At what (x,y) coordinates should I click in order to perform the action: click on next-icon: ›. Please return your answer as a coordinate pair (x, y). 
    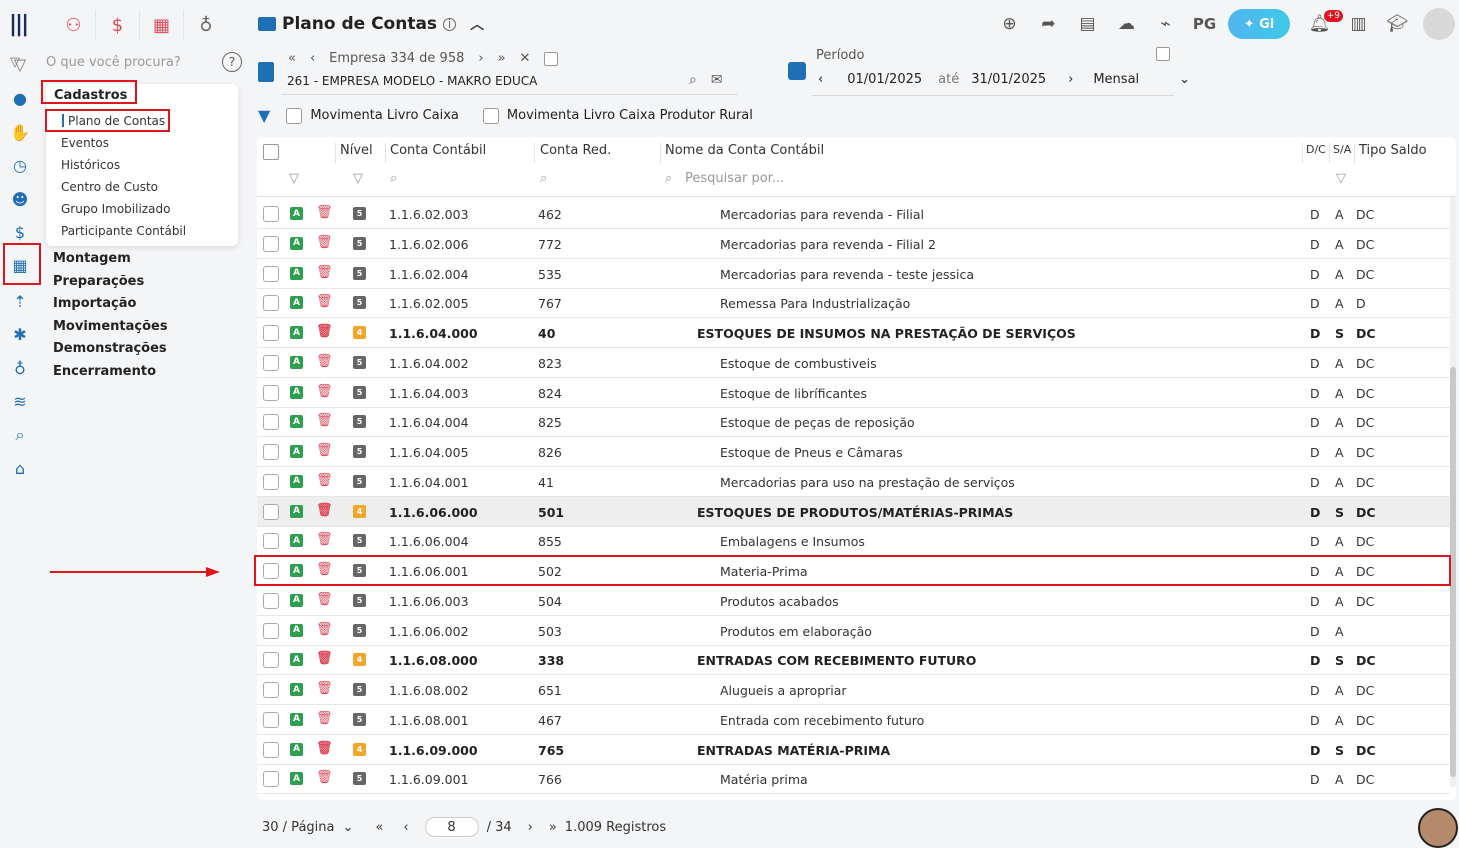
    Looking at the image, I should click on (480, 58).